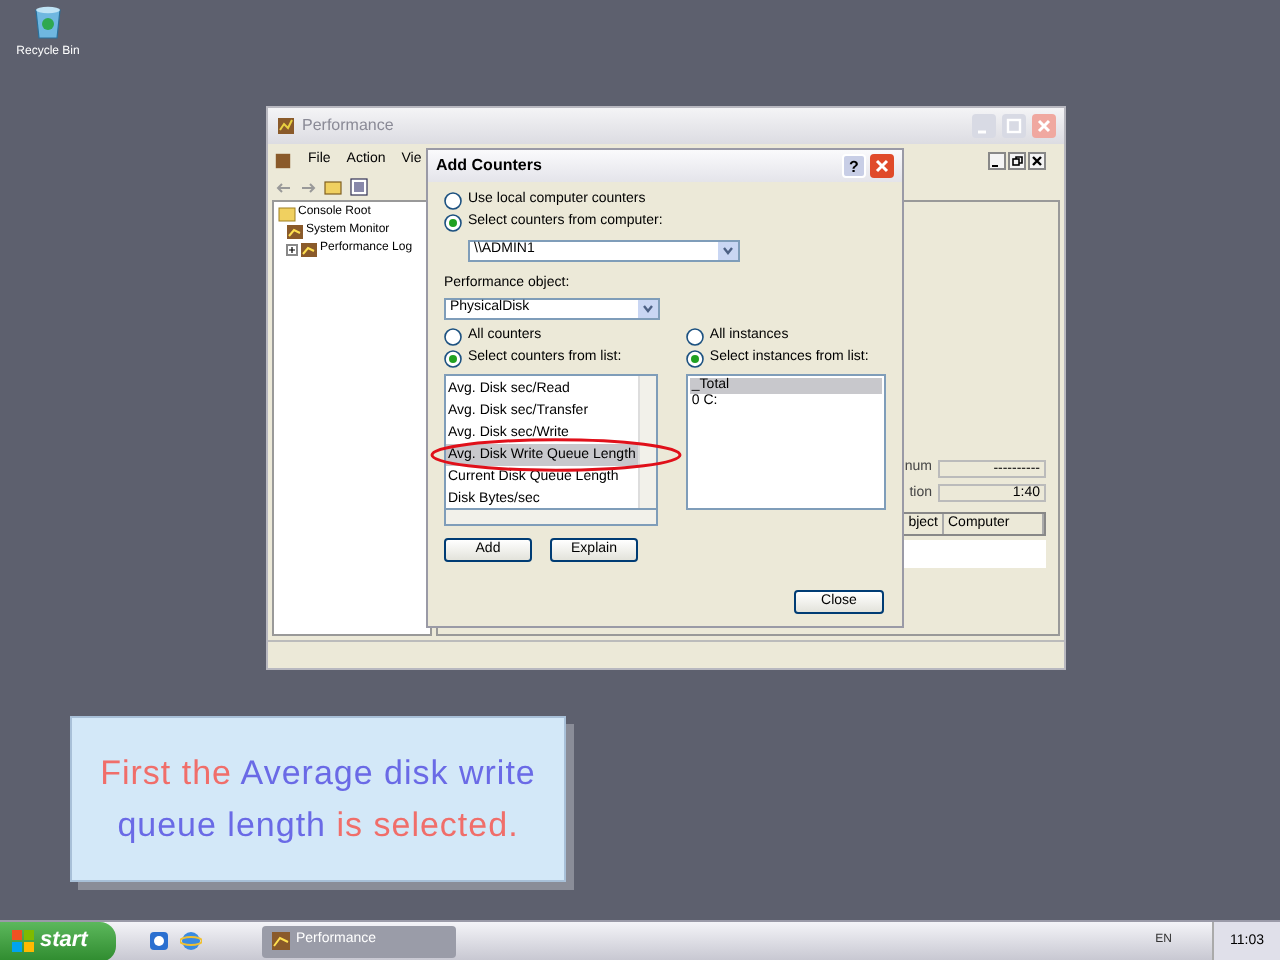  What do you see at coordinates (349, 126) in the screenshot?
I see `window-title: Performance` at bounding box center [349, 126].